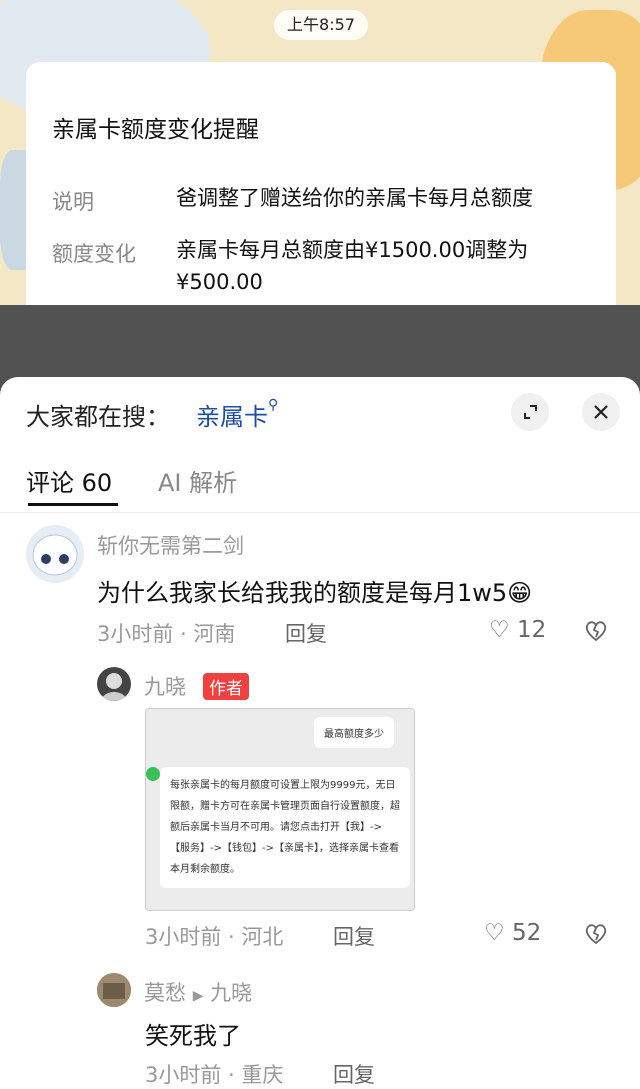 The width and height of the screenshot is (640, 1089). I want to click on like-button: ♡ 12, so click(517, 630).